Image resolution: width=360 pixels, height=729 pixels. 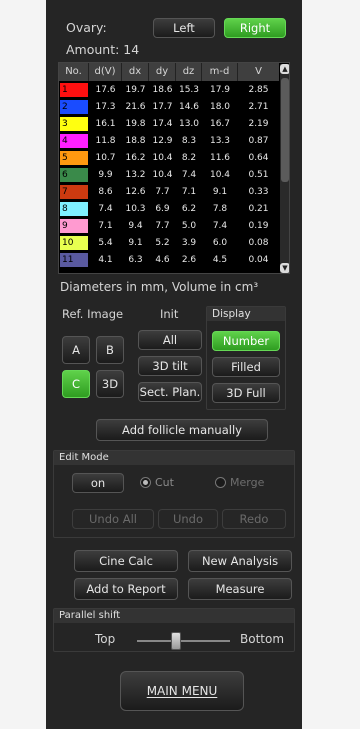 I want to click on measure-button: Measure, so click(x=240, y=589).